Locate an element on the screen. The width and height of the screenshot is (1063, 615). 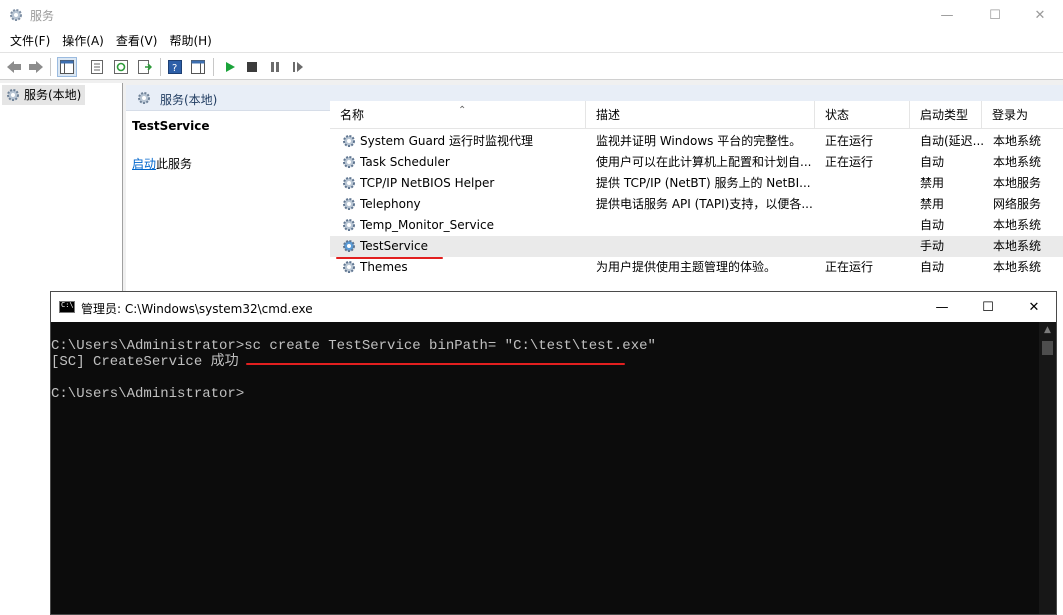
back-button is located at coordinates (14, 67).